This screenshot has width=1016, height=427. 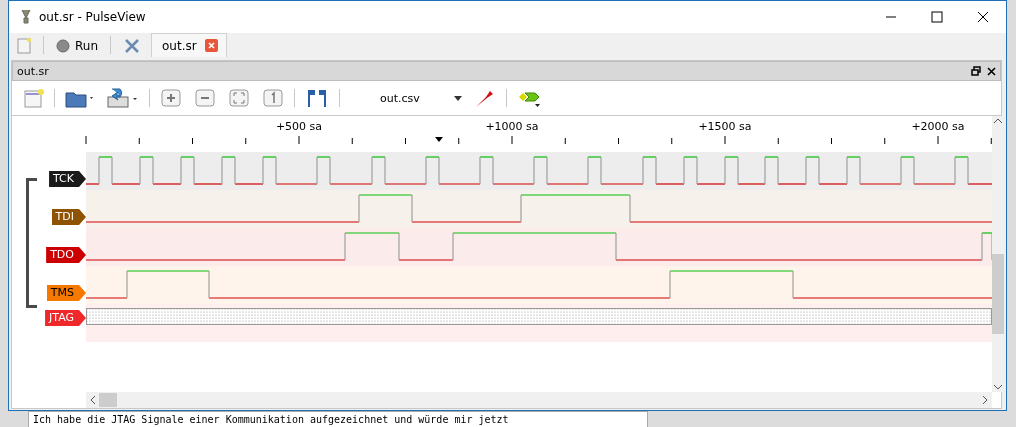 What do you see at coordinates (63, 46) in the screenshot?
I see `record-icon` at bounding box center [63, 46].